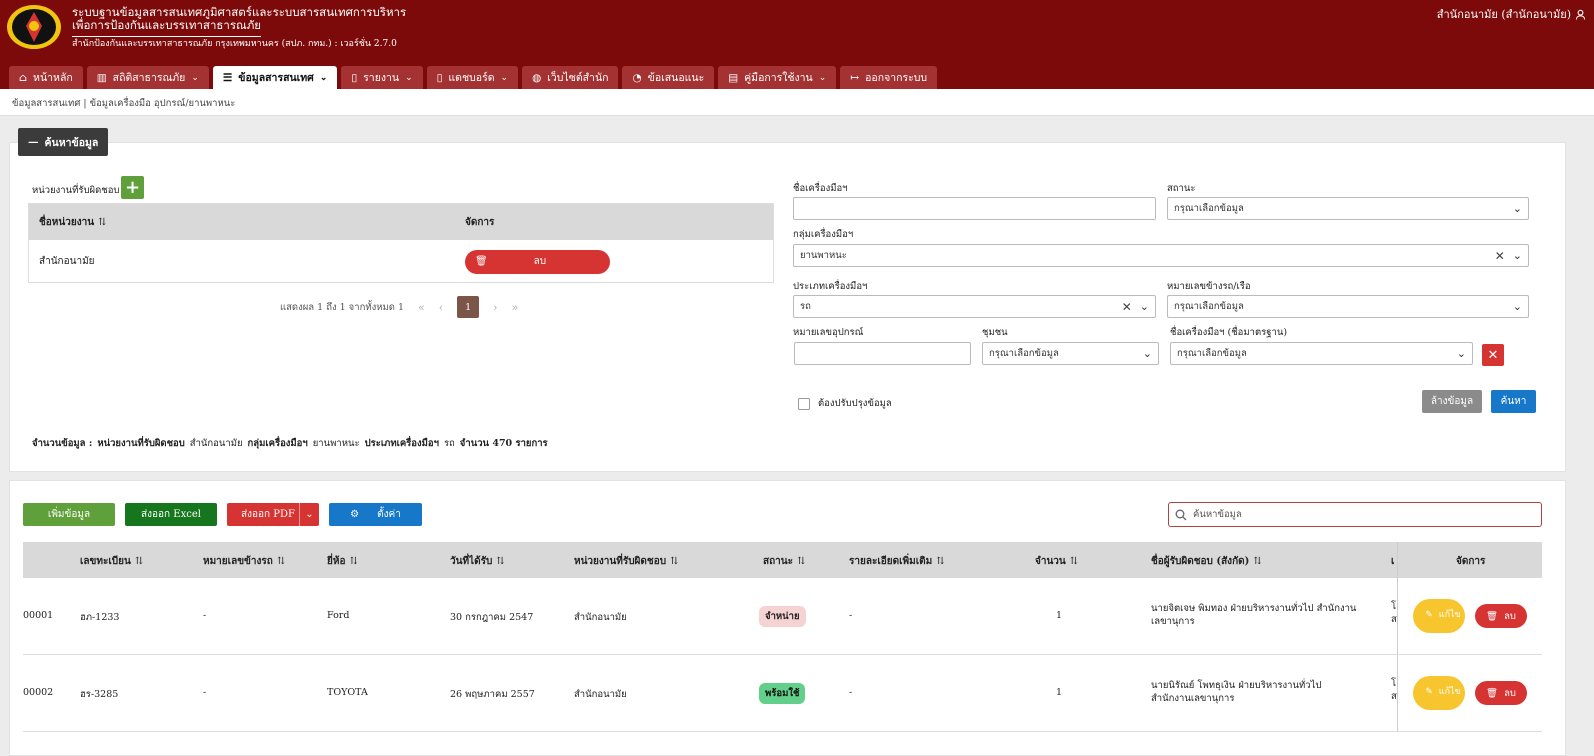 This screenshot has height=756, width=1594. I want to click on tab-home: ⌂ หน้าหลัก, so click(46, 77).